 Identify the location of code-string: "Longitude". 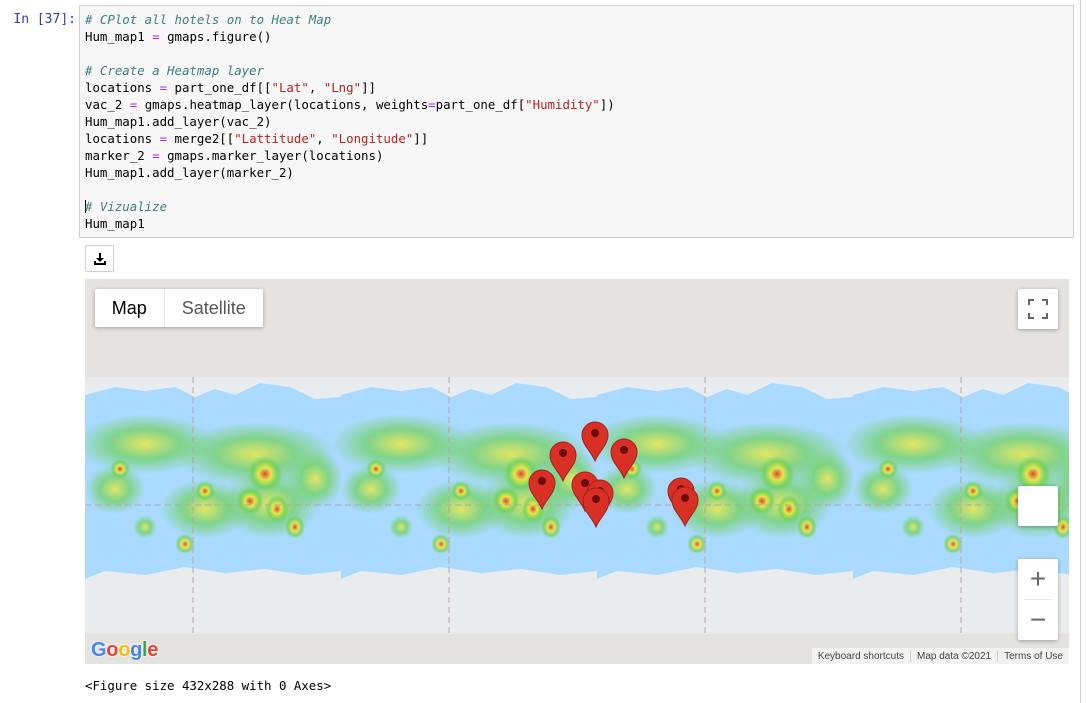
(372, 138).